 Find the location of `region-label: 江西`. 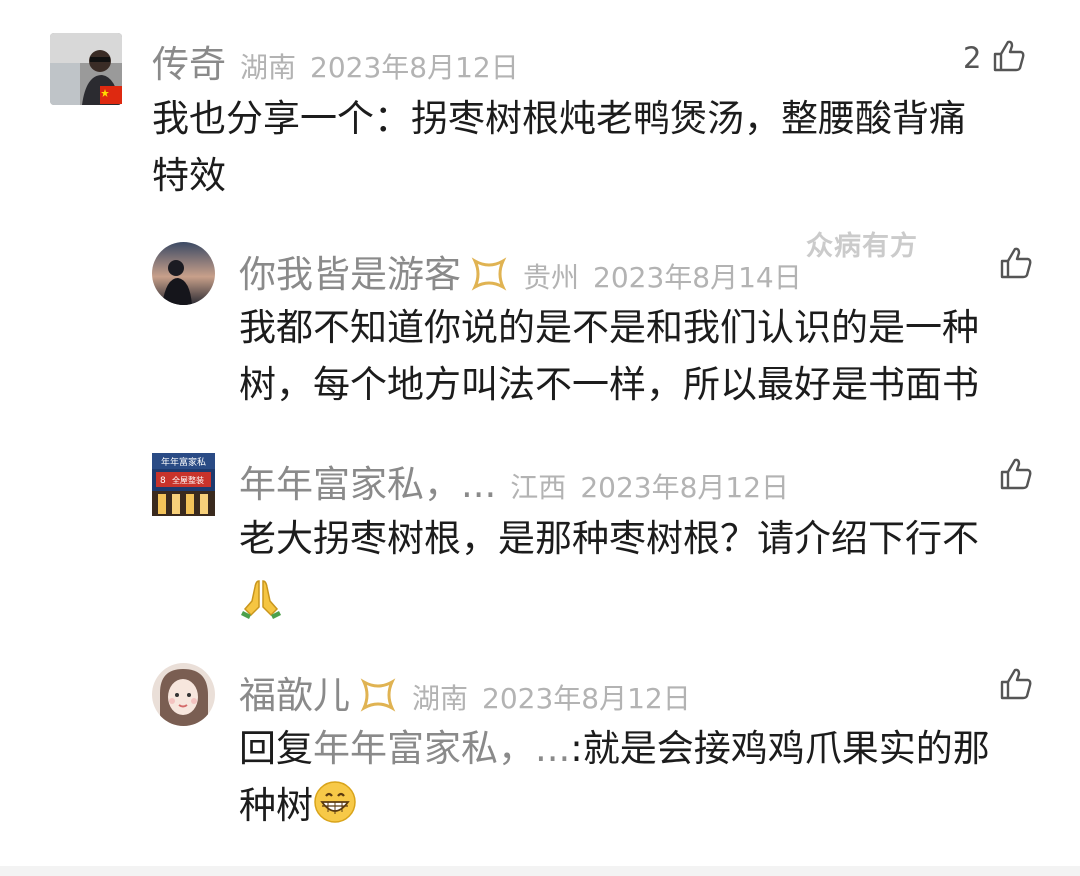

region-label: 江西 is located at coordinates (538, 487).